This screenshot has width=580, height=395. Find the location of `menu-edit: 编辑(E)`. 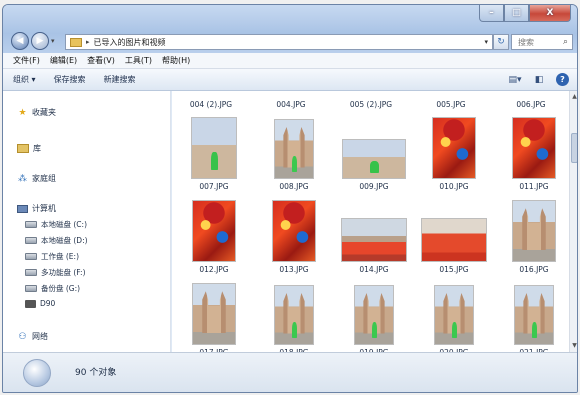

menu-edit: 编辑(E) is located at coordinates (63, 60).